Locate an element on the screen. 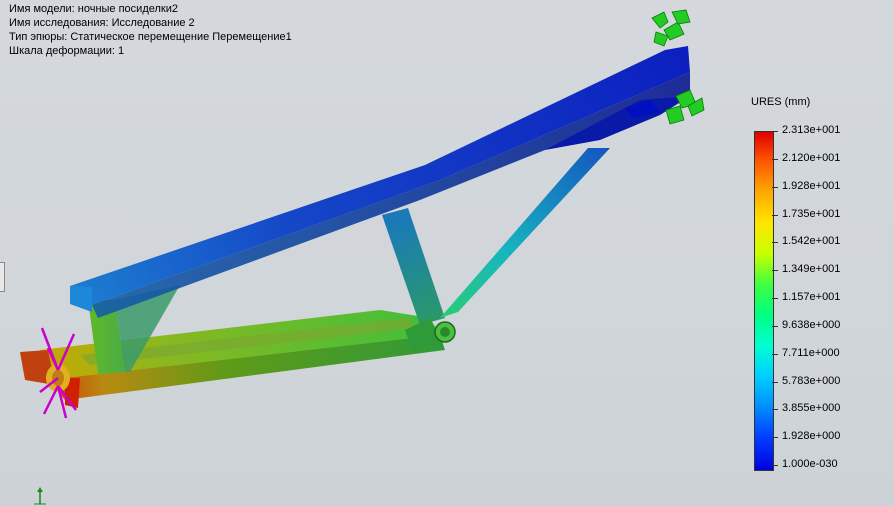 The height and width of the screenshot is (506, 894). legend-label: 5.783e+000 is located at coordinates (811, 380).